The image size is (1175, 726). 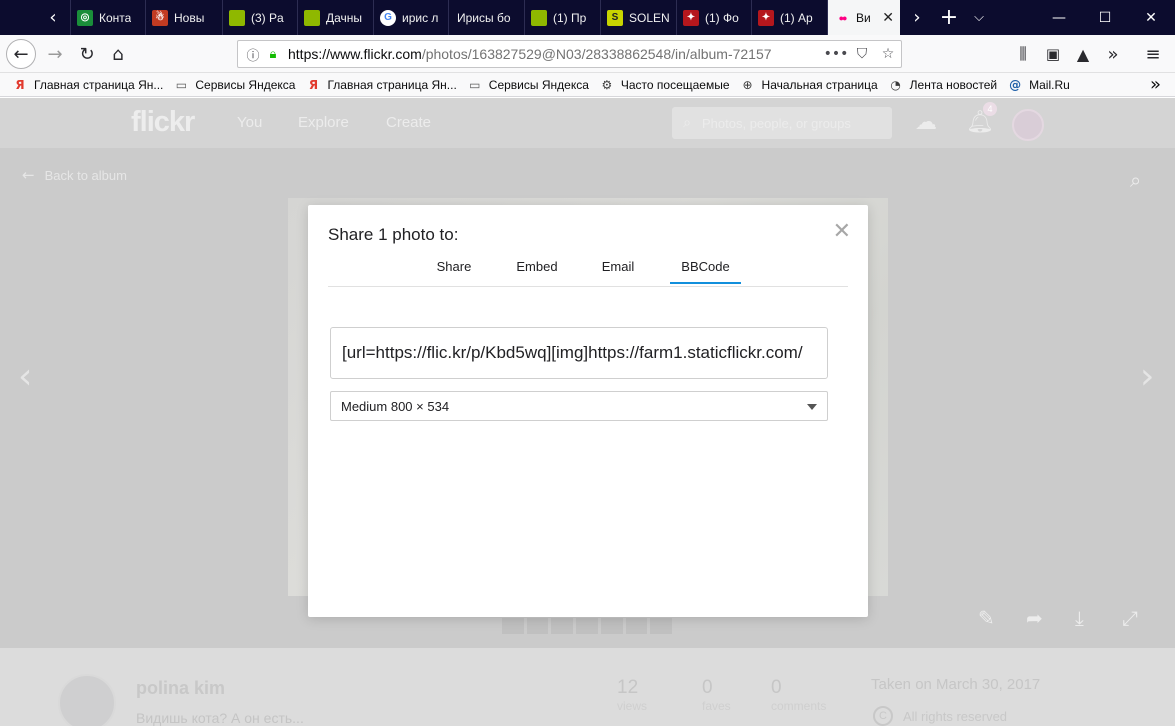 What do you see at coordinates (107, 17) in the screenshot?
I see `browser-tab: ◎ Конта` at bounding box center [107, 17].